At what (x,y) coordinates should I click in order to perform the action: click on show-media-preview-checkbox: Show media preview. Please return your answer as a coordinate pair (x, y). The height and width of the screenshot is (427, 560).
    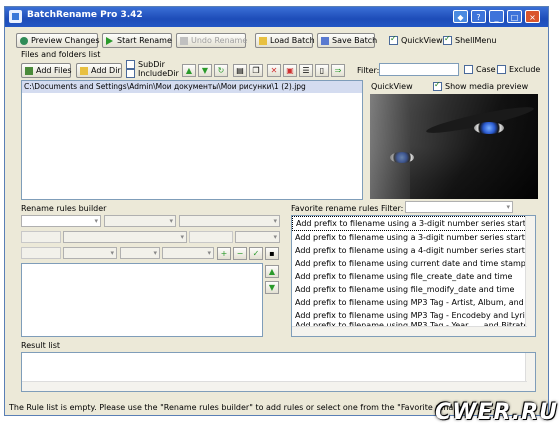
    Looking at the image, I should click on (481, 85).